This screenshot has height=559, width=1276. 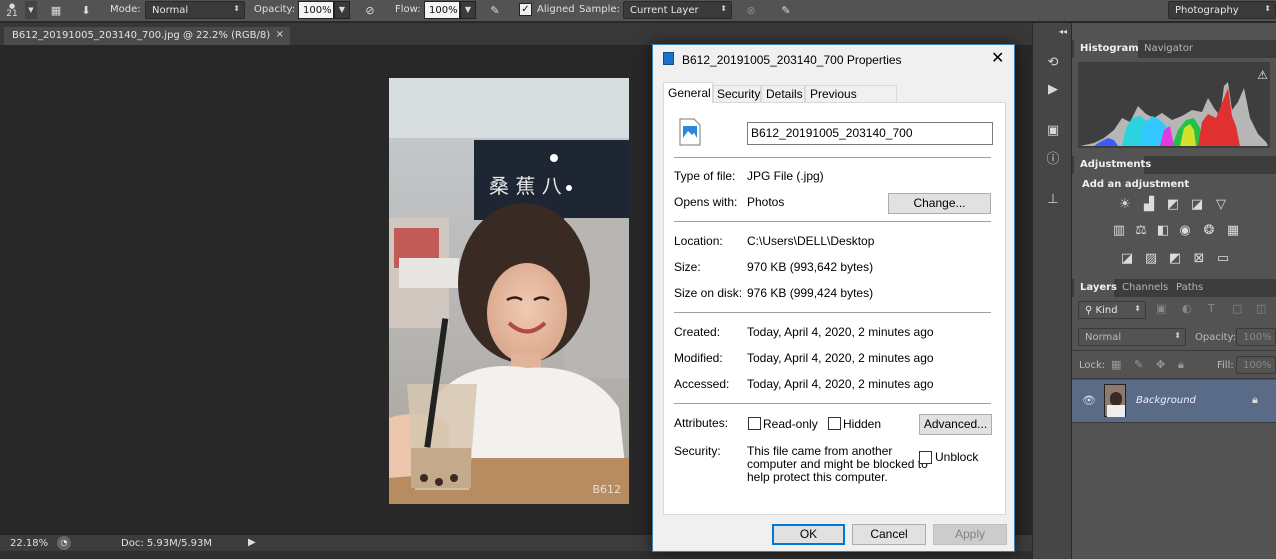 I want to click on security-text-line-3: help protect this computer., so click(x=817, y=477).